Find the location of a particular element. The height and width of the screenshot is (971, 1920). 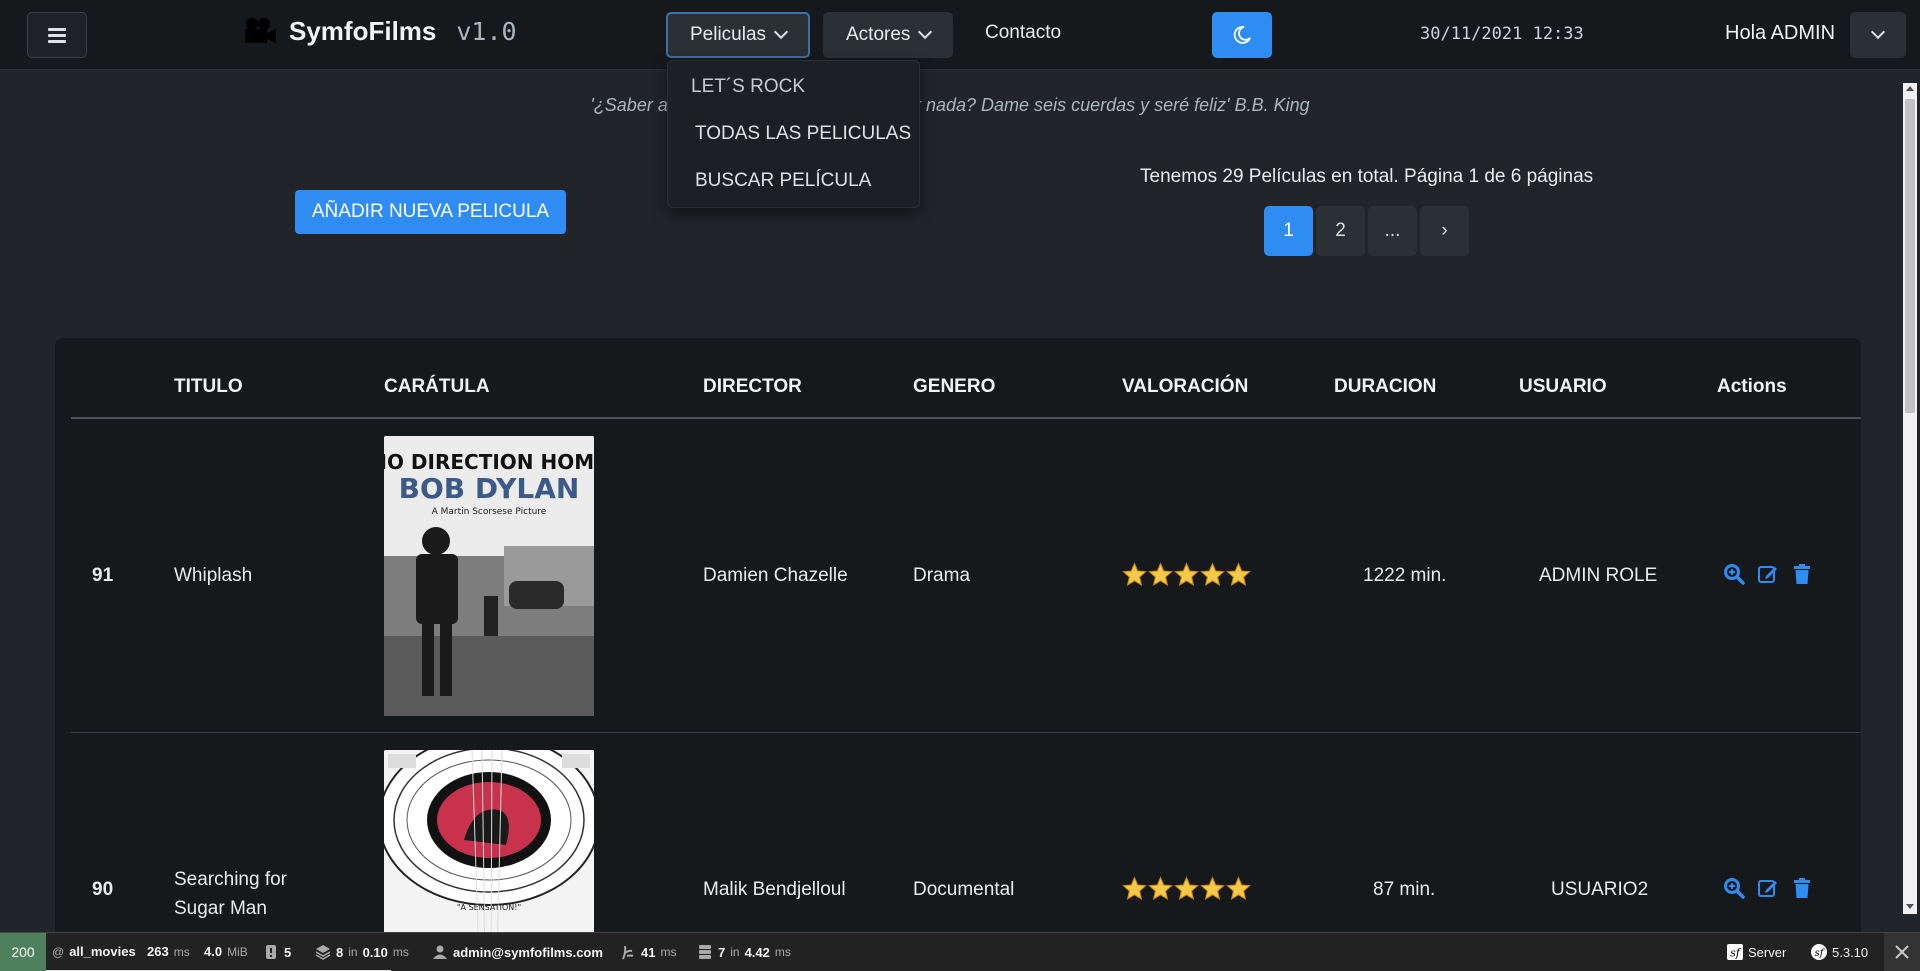

menu-actores: Actores is located at coordinates (888, 35).